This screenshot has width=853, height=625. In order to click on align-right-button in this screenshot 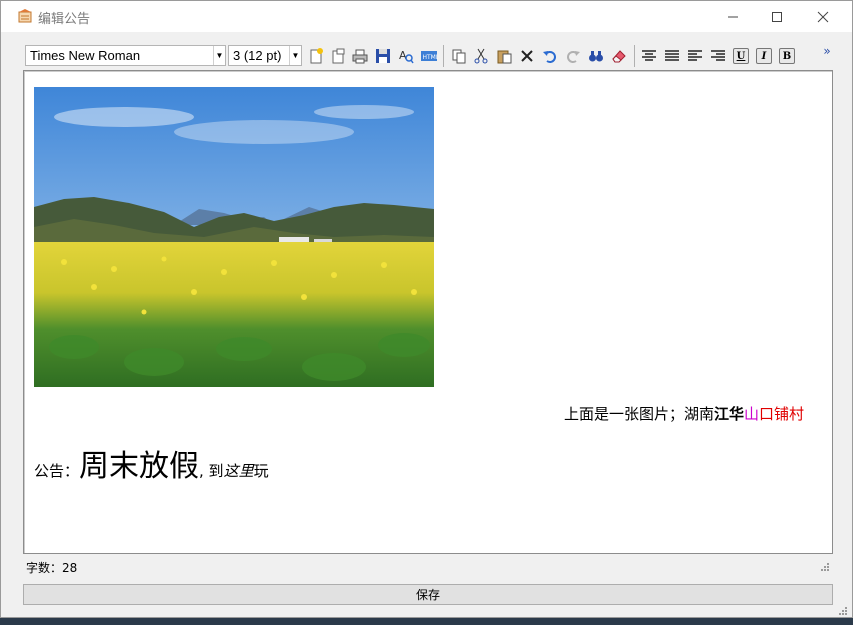, I will do `click(718, 56)`.